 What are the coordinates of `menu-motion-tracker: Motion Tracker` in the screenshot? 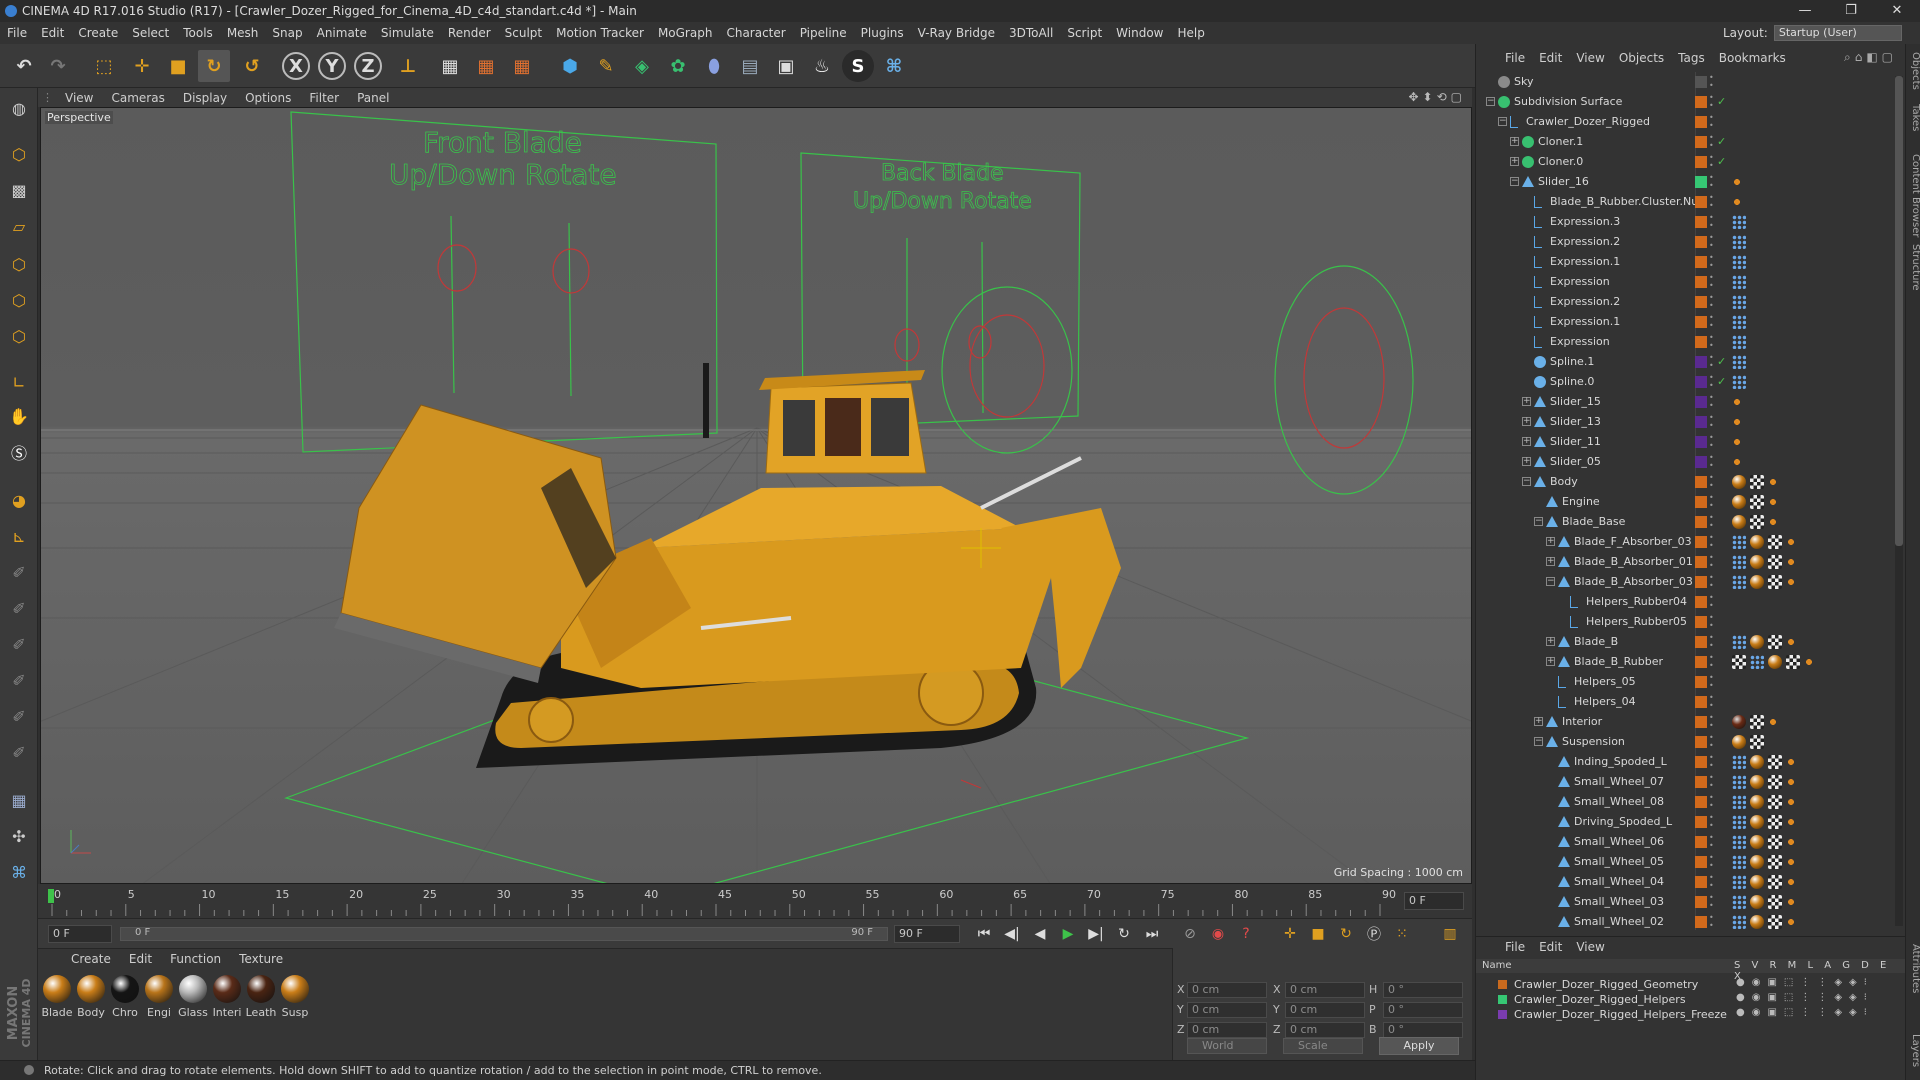 It's located at (600, 33).